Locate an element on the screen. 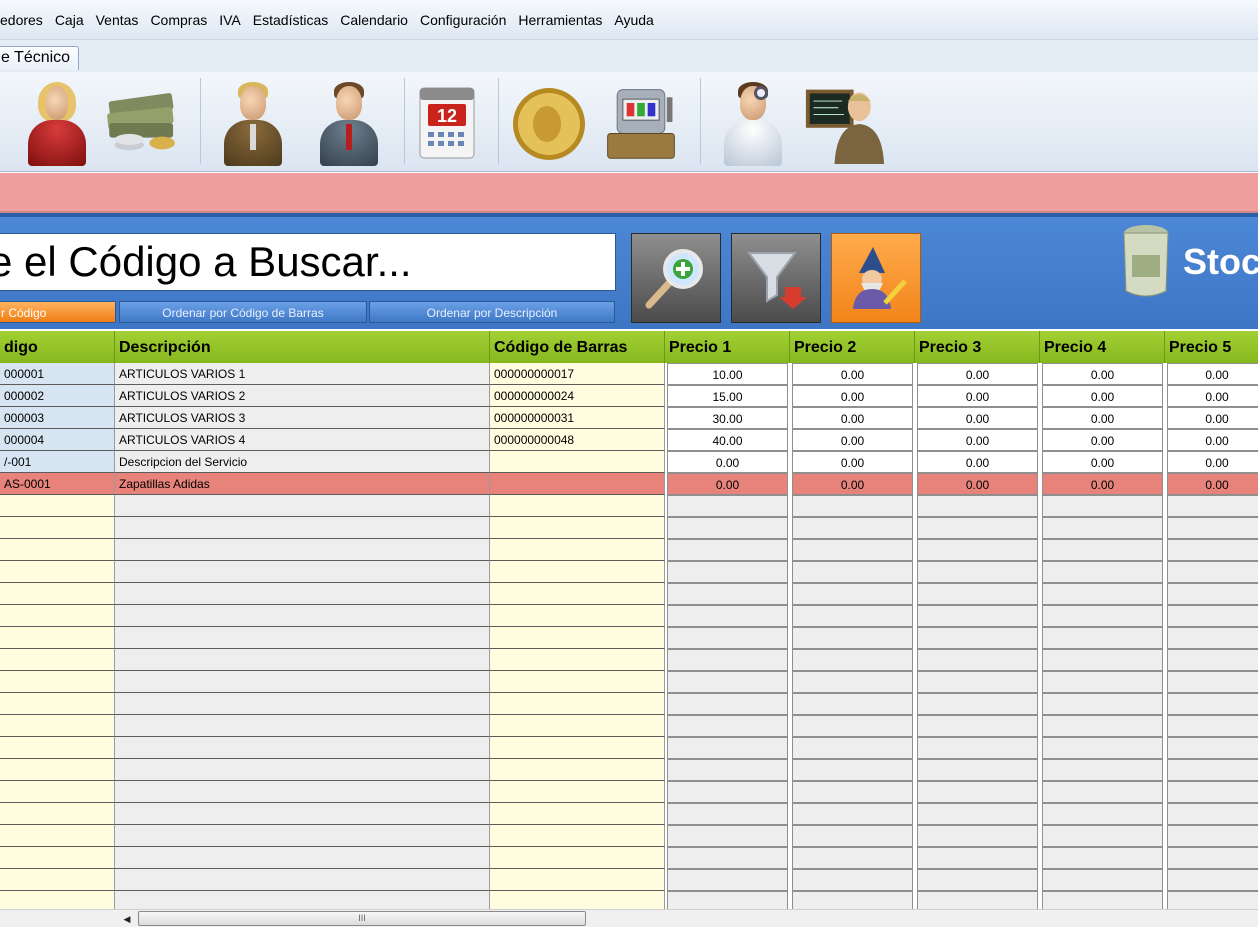 Image resolution: width=1258 pixels, height=927 pixels. col-precio-5: Precio 5 is located at coordinates (1211, 347).